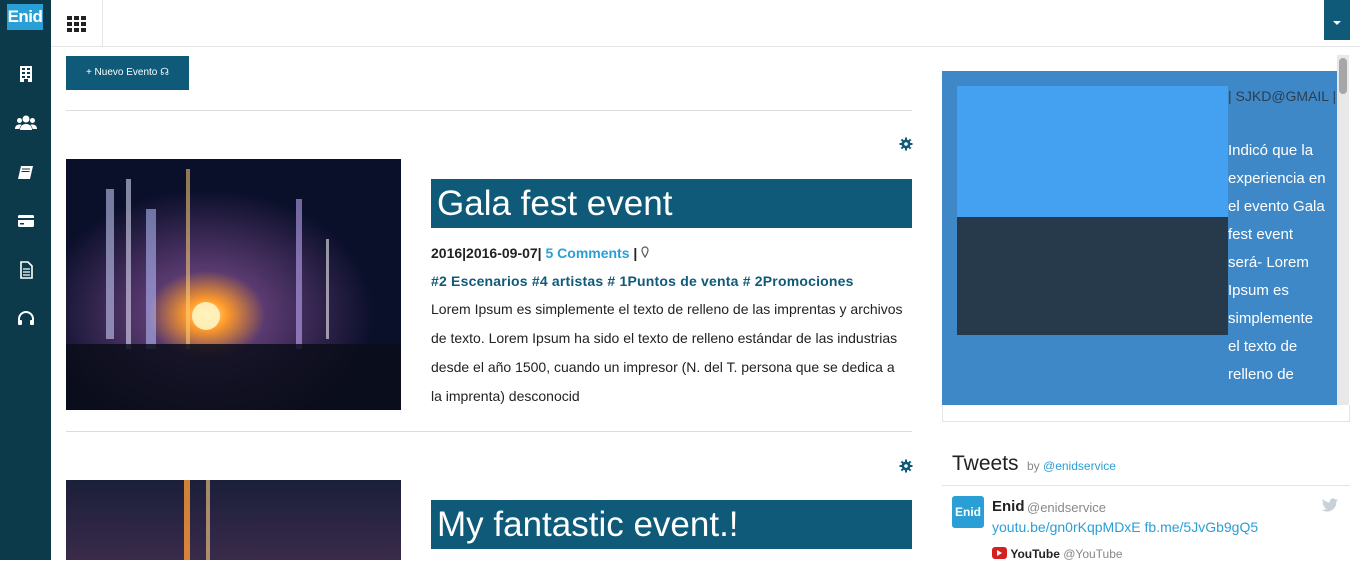 The width and height of the screenshot is (1360, 561). Describe the element at coordinates (1282, 96) in the screenshot. I see `testimonial-email: | SJKD@GMAIL |` at that location.